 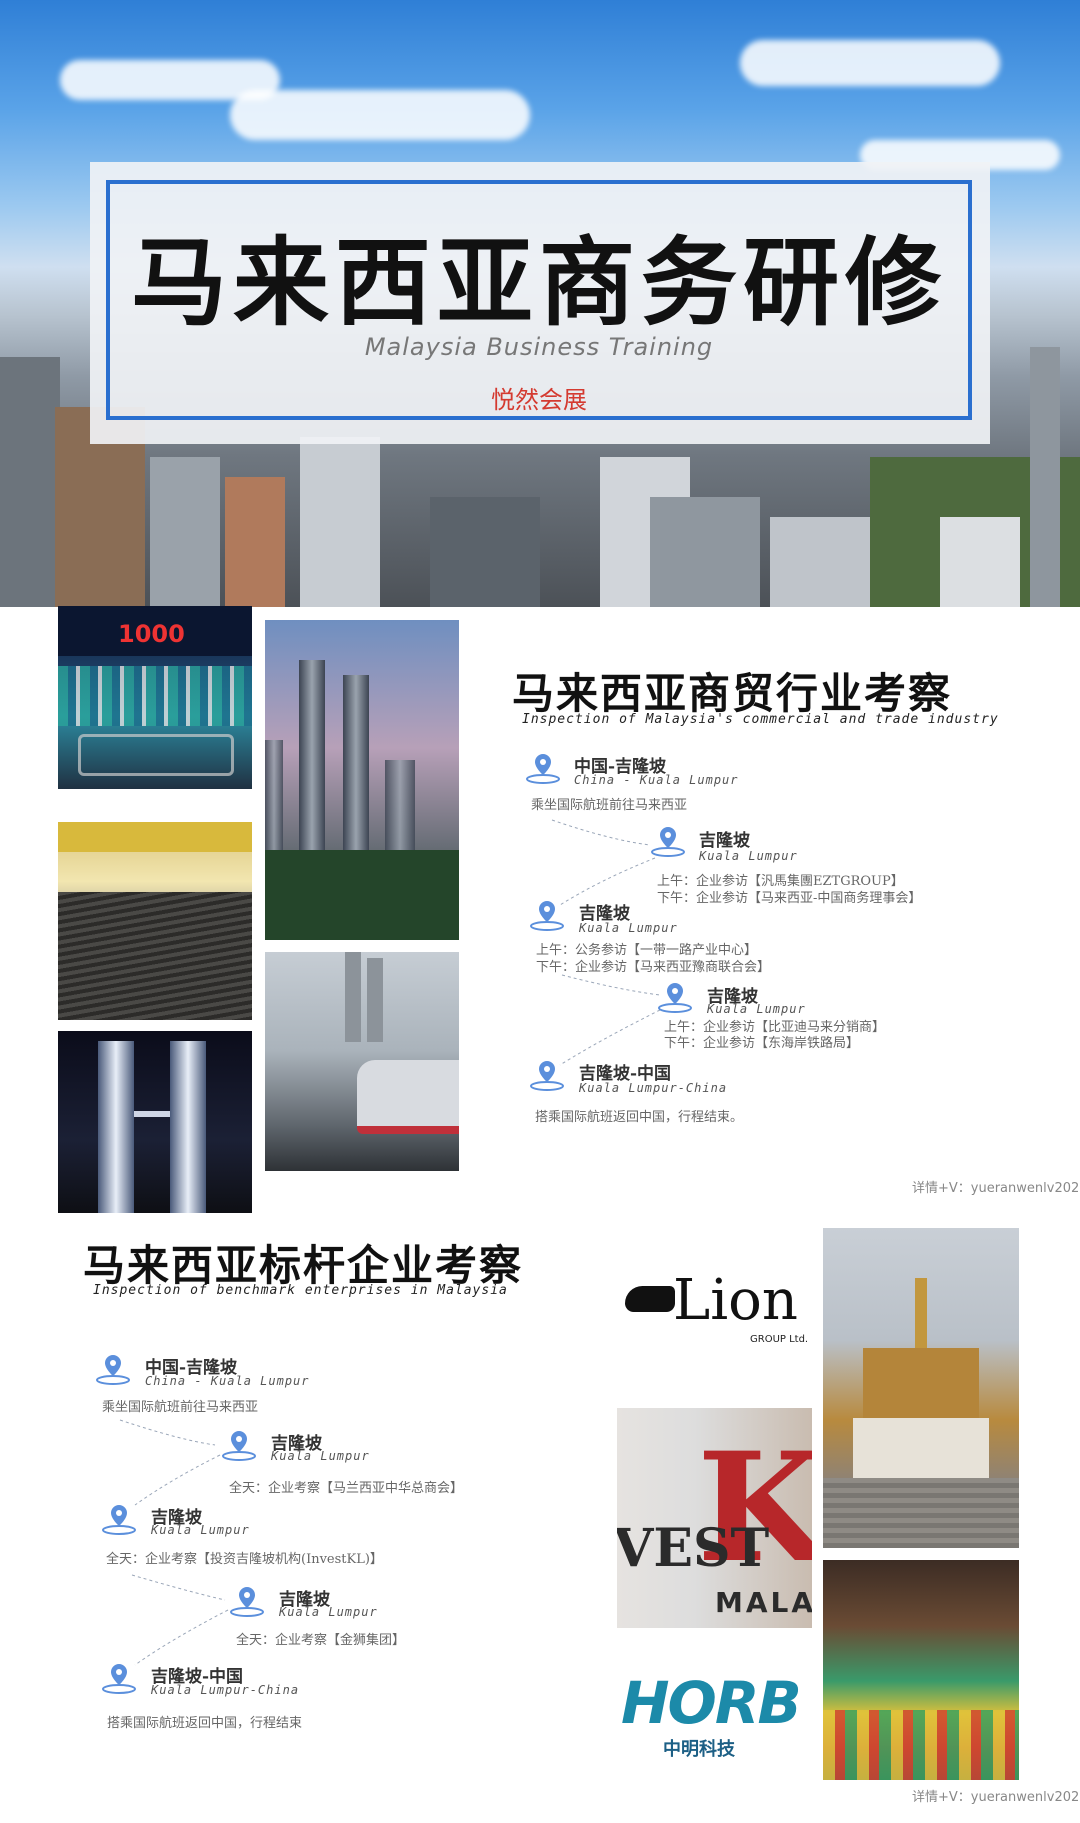 I want to click on temple-spire, so click(x=921, y=1313).